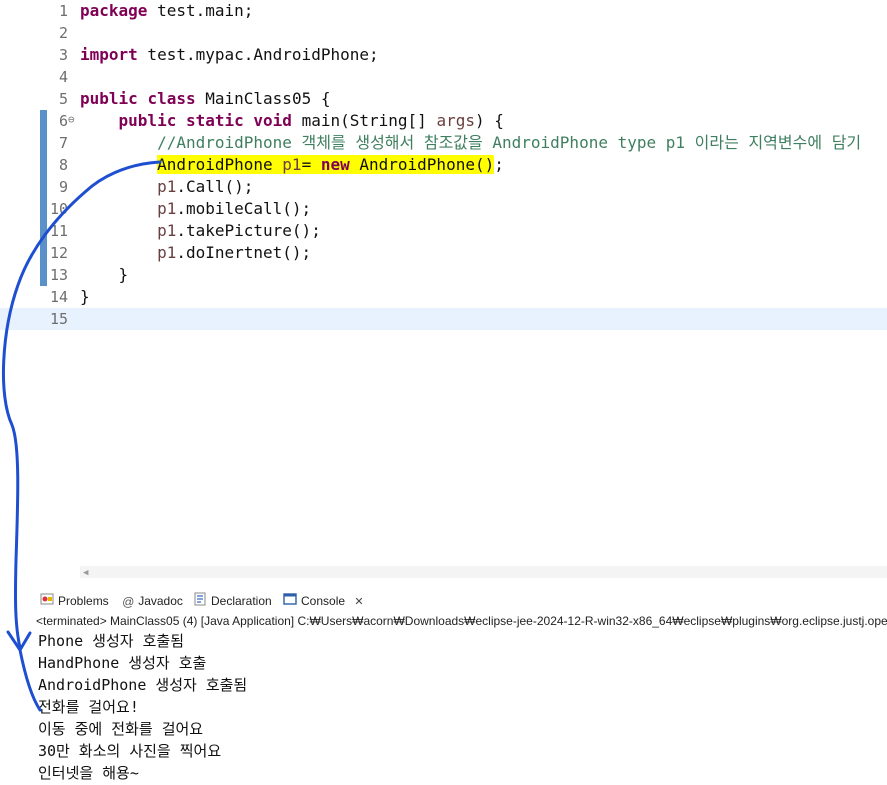 This screenshot has width=887, height=785. I want to click on code-text: p1.mobileCall();, so click(195, 209).